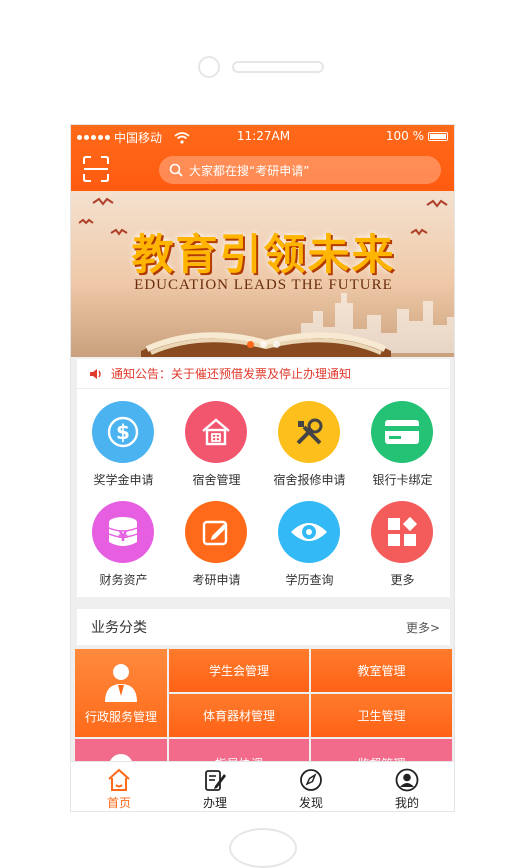  I want to click on tab-mine: 我的, so click(406, 786).